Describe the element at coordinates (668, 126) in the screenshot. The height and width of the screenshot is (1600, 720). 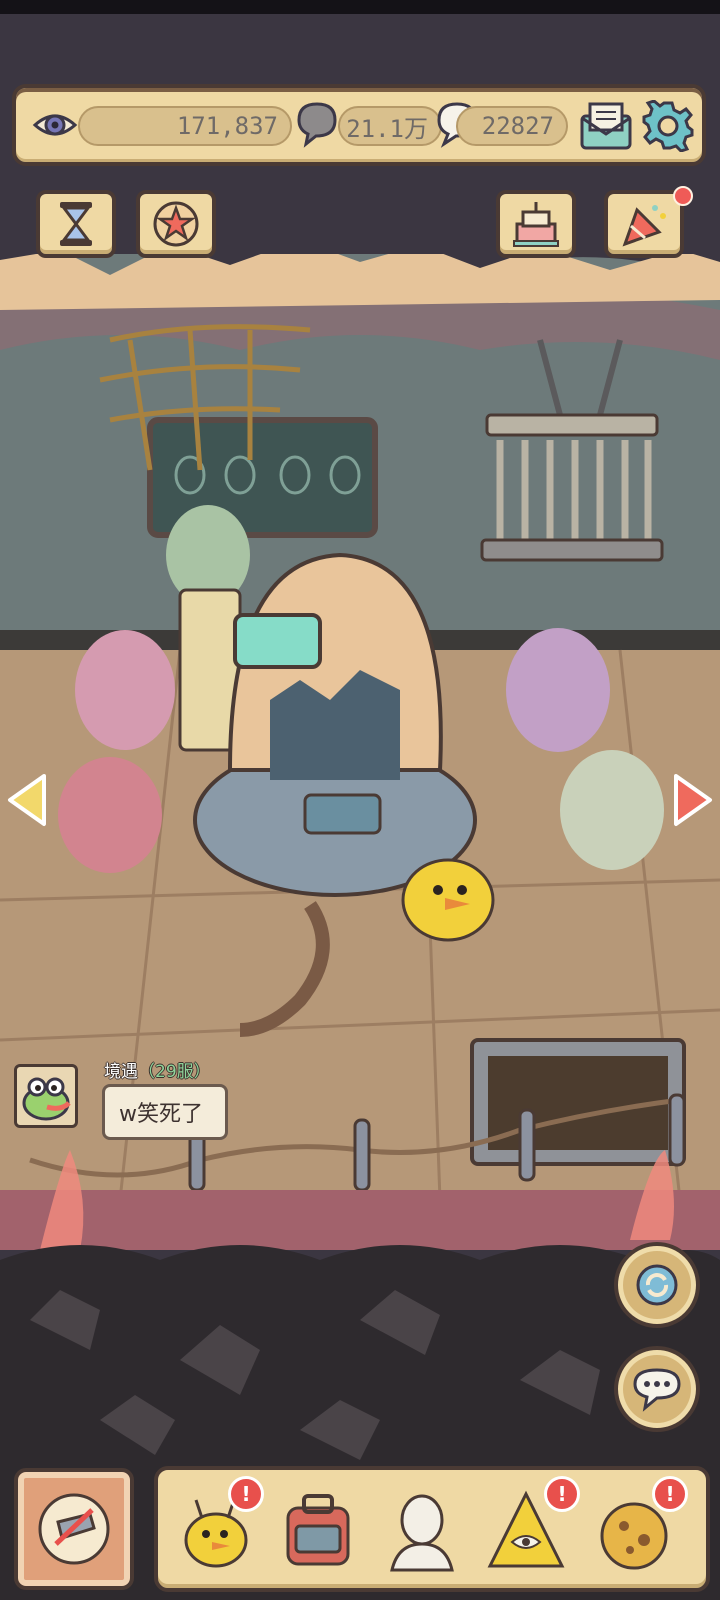
I see `gear-icon` at that location.